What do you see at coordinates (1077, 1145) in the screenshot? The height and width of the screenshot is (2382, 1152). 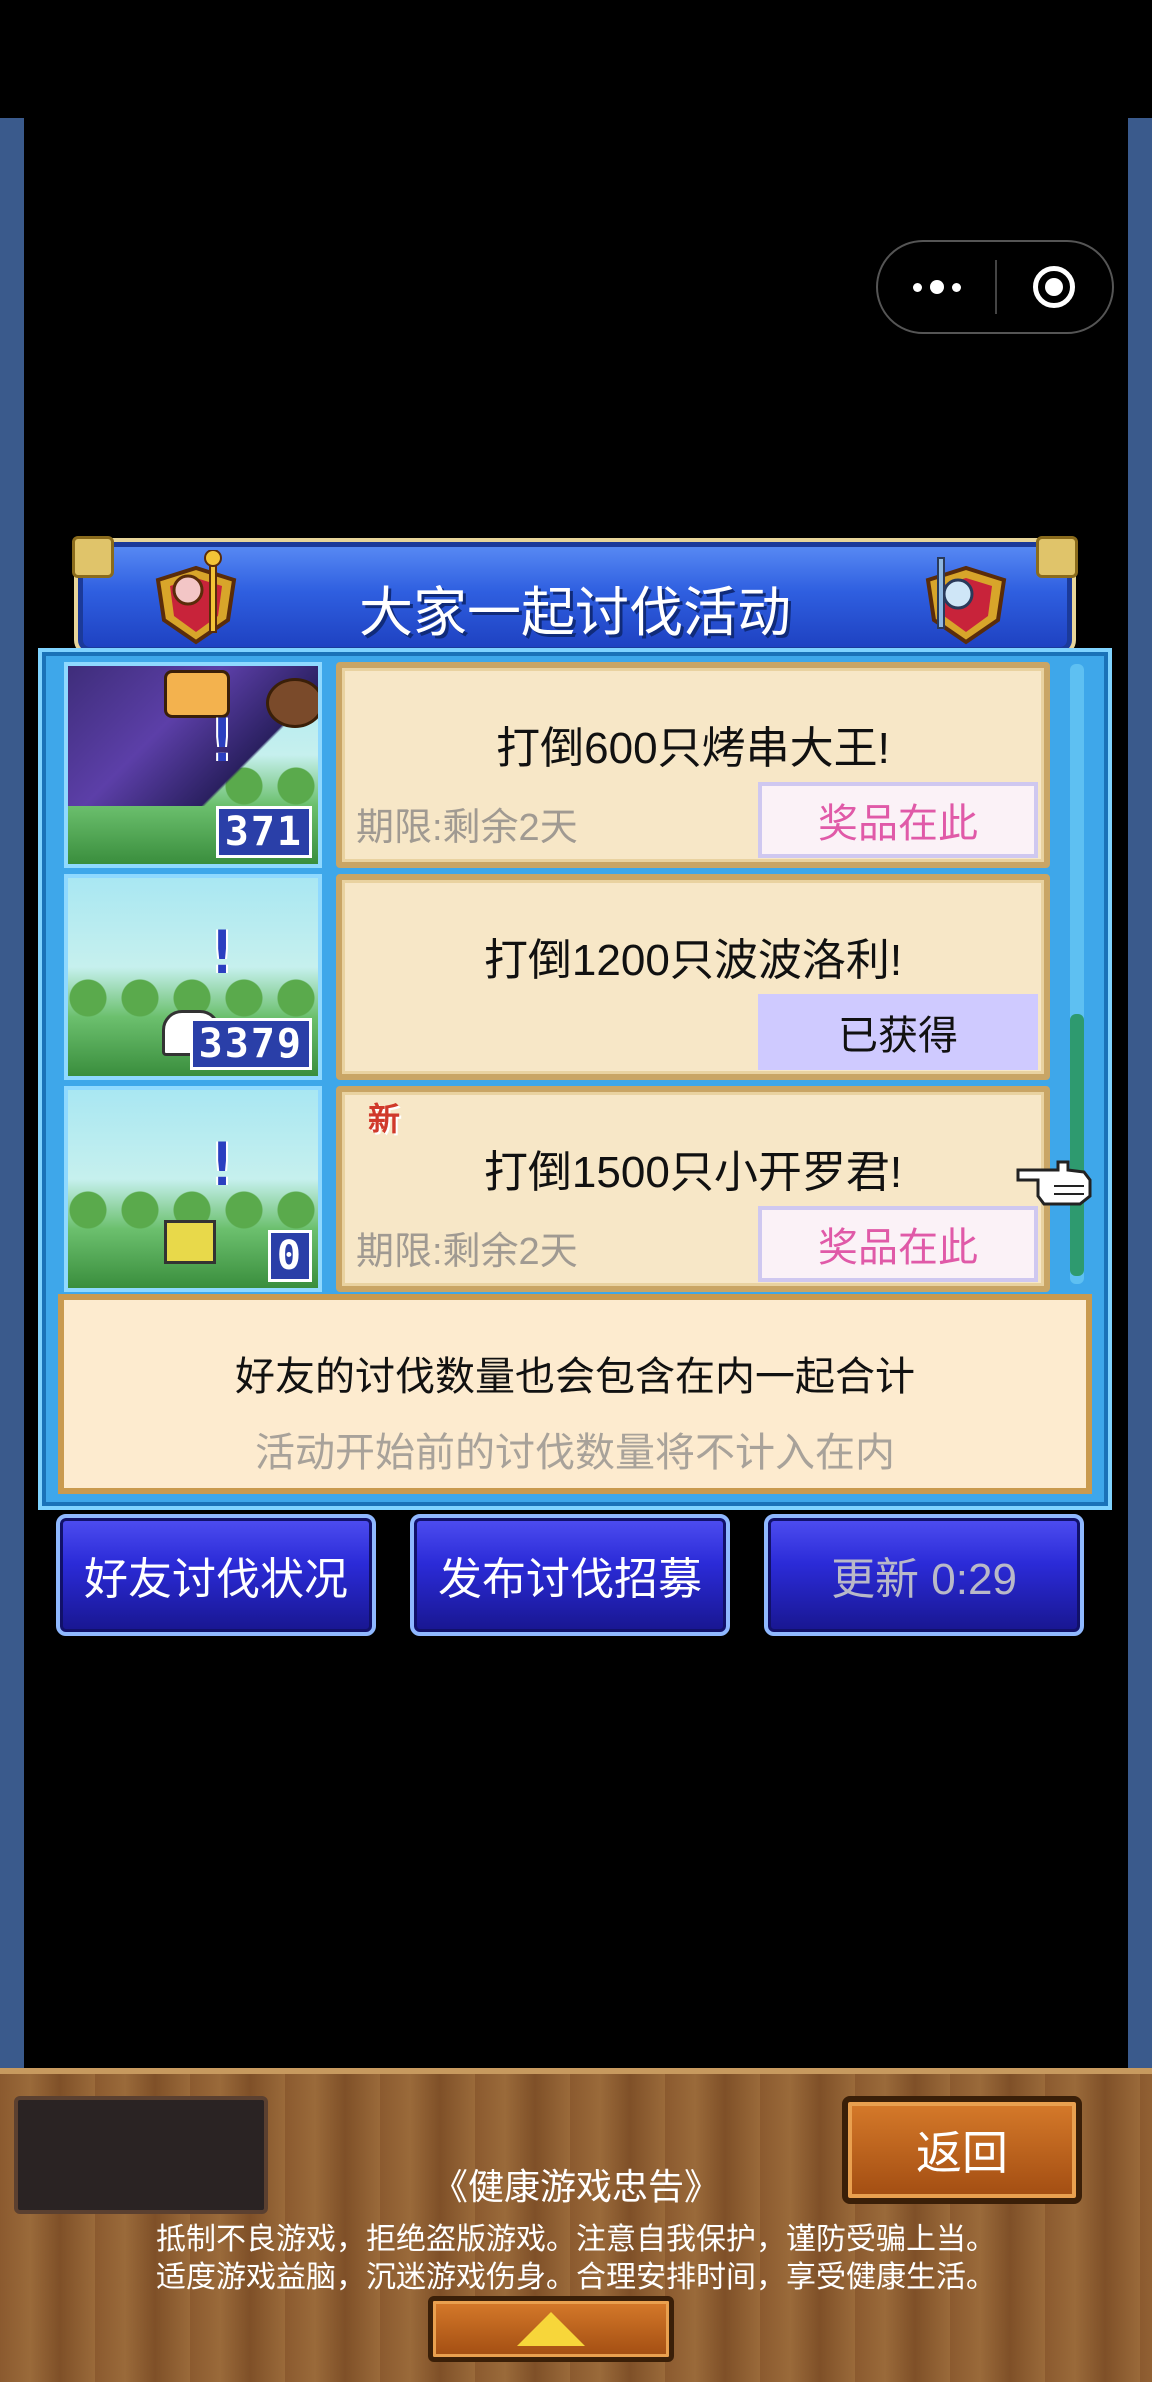 I see `scrollbar-thumb` at bounding box center [1077, 1145].